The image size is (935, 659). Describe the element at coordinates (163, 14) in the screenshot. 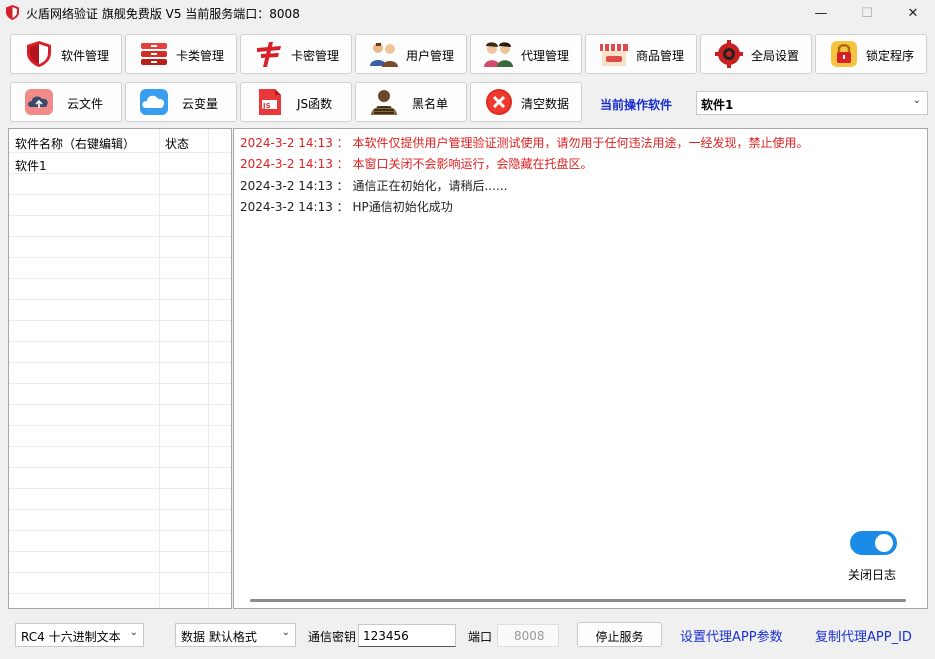

I see `window-title: 火盾网络验证 旗舰免费版 V5 当前服务端口：8008` at that location.